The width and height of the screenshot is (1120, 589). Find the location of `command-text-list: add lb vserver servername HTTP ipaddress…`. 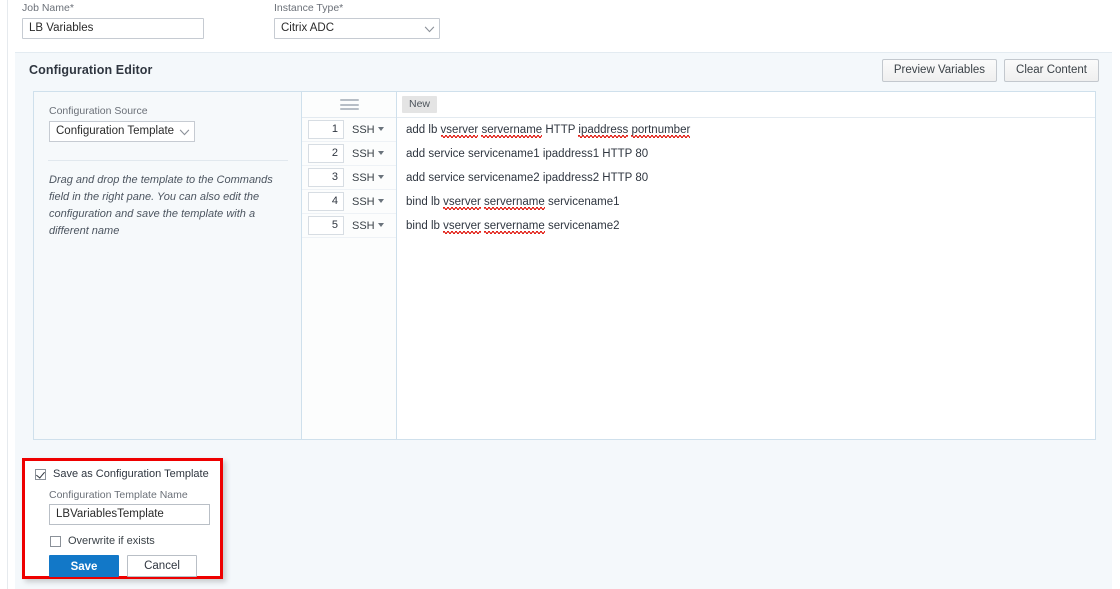

command-text-list: add lb vserver servername HTTP ipaddress… is located at coordinates (746, 178).